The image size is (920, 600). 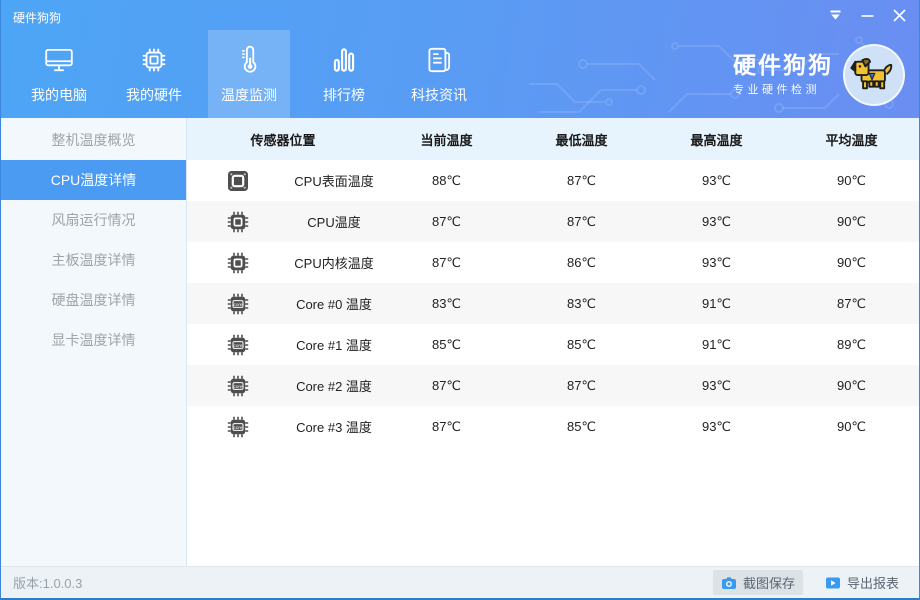 What do you see at coordinates (553, 180) in the screenshot?
I see `table-row: CPU表面温度 88℃ 87℃ 93℃ 90℃` at bounding box center [553, 180].